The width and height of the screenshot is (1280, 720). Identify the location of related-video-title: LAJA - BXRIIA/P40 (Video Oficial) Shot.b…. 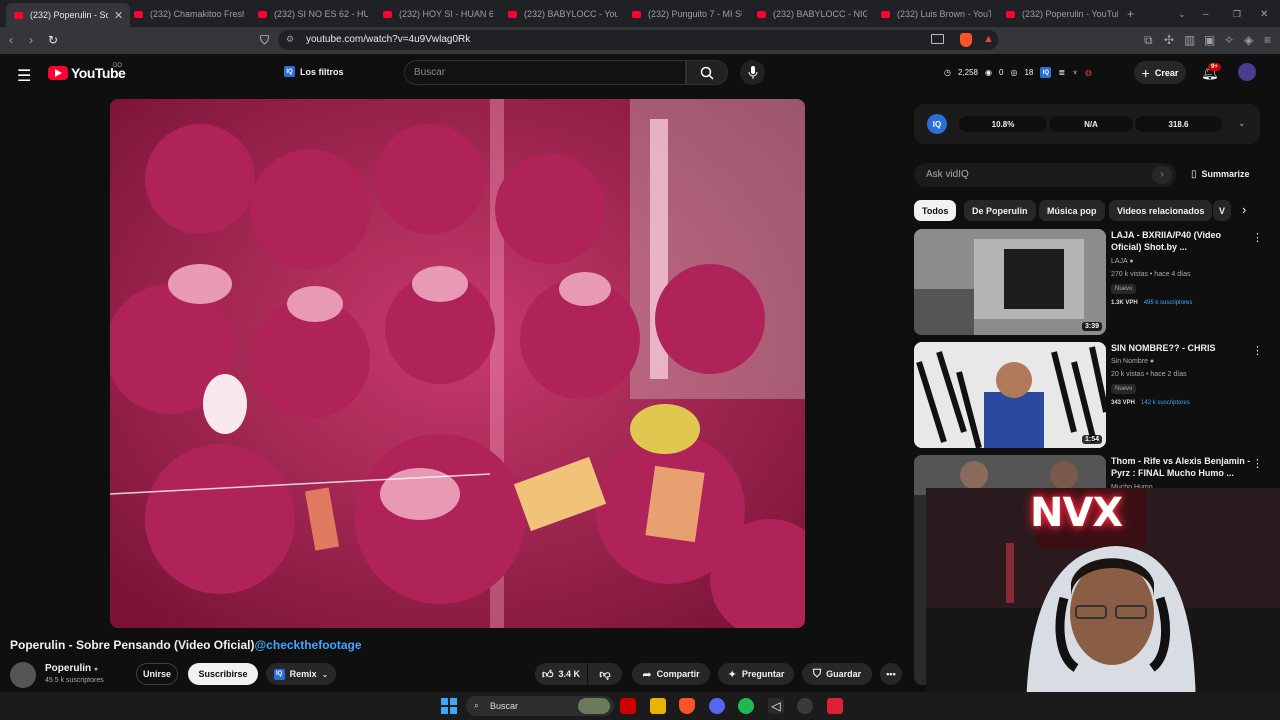
(1182, 241).